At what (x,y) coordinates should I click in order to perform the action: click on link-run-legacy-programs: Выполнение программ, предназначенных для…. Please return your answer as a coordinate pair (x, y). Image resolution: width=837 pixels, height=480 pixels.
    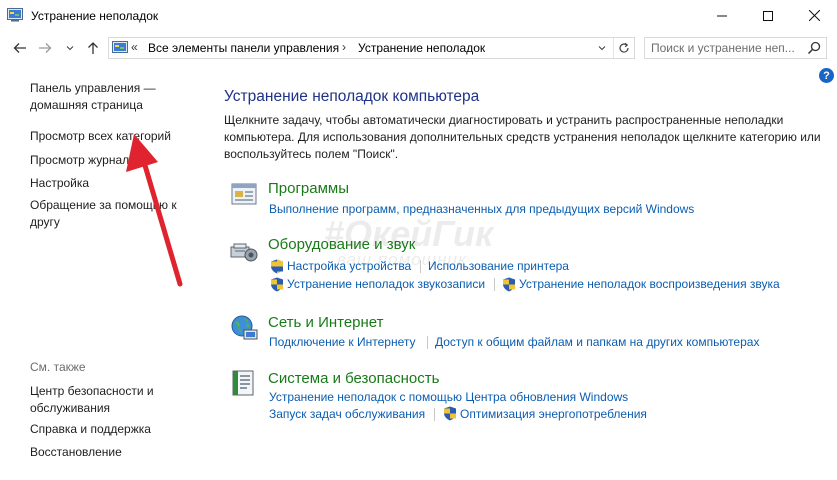
    Looking at the image, I should click on (481, 209).